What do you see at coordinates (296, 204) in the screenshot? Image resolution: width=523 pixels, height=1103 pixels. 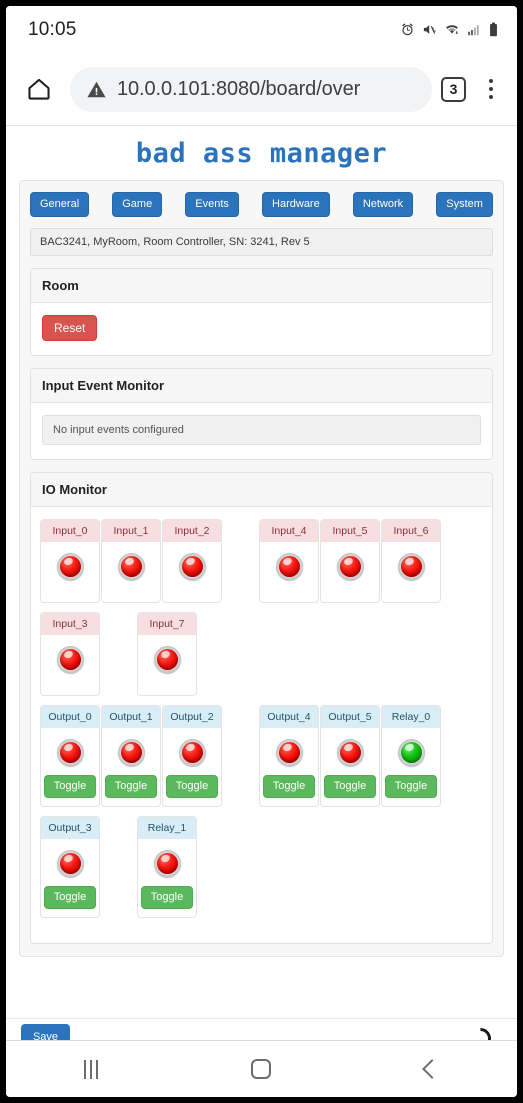 I see `tab-hardware: Hardware` at bounding box center [296, 204].